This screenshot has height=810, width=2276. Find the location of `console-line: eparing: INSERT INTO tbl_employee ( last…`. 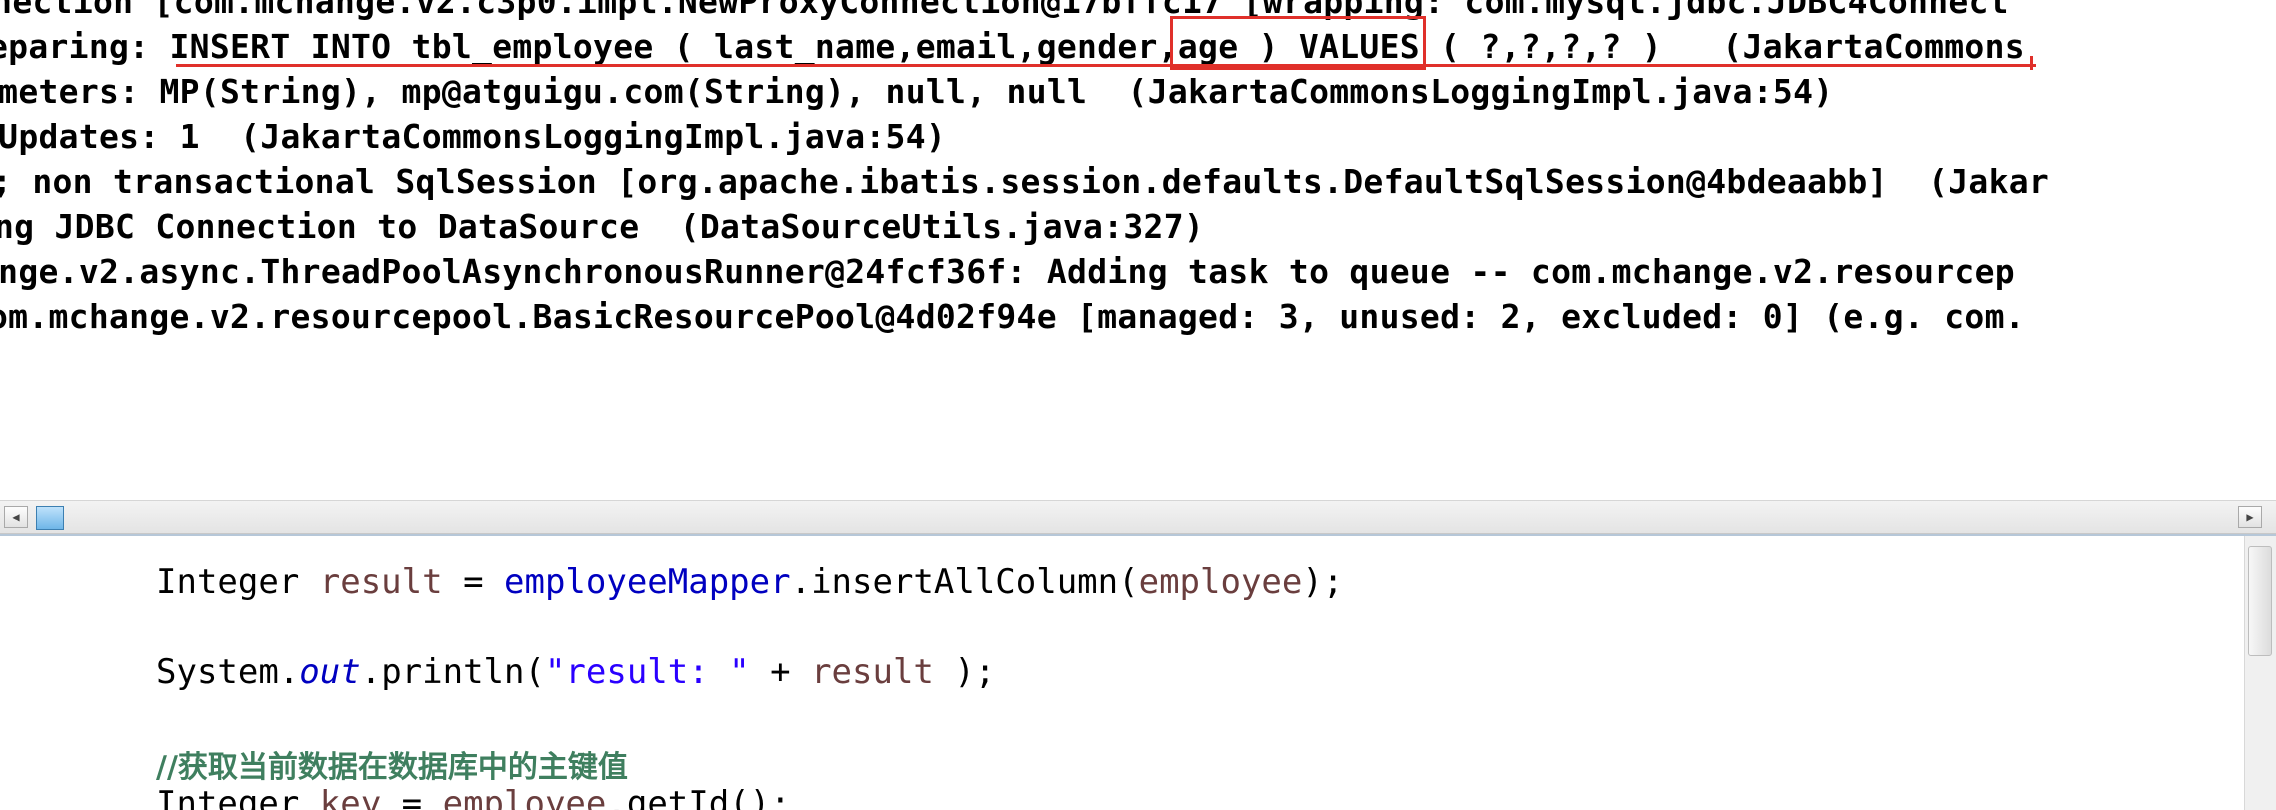

console-line: eparing: INSERT INTO tbl_employee ( last… is located at coordinates (1012, 46).